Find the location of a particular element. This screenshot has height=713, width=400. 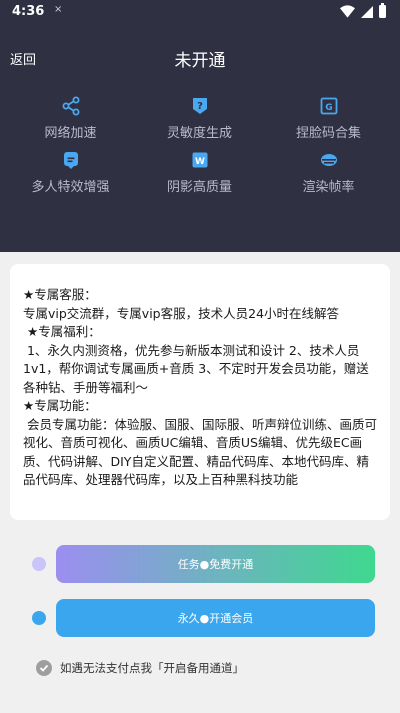

free-activate-button: 任务●免费开通 is located at coordinates (215, 564).